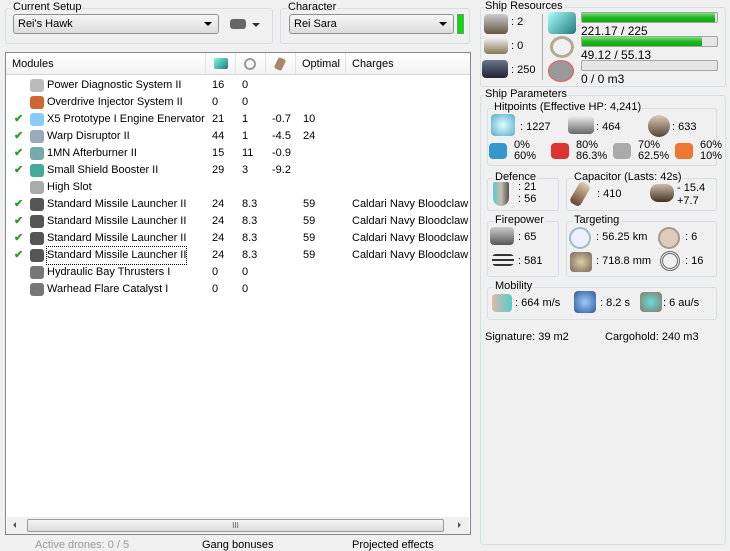  What do you see at coordinates (238, 170) in the screenshot?
I see `module-row: ✔ Small Shield Booster II 29 3 -9.2` at bounding box center [238, 170].